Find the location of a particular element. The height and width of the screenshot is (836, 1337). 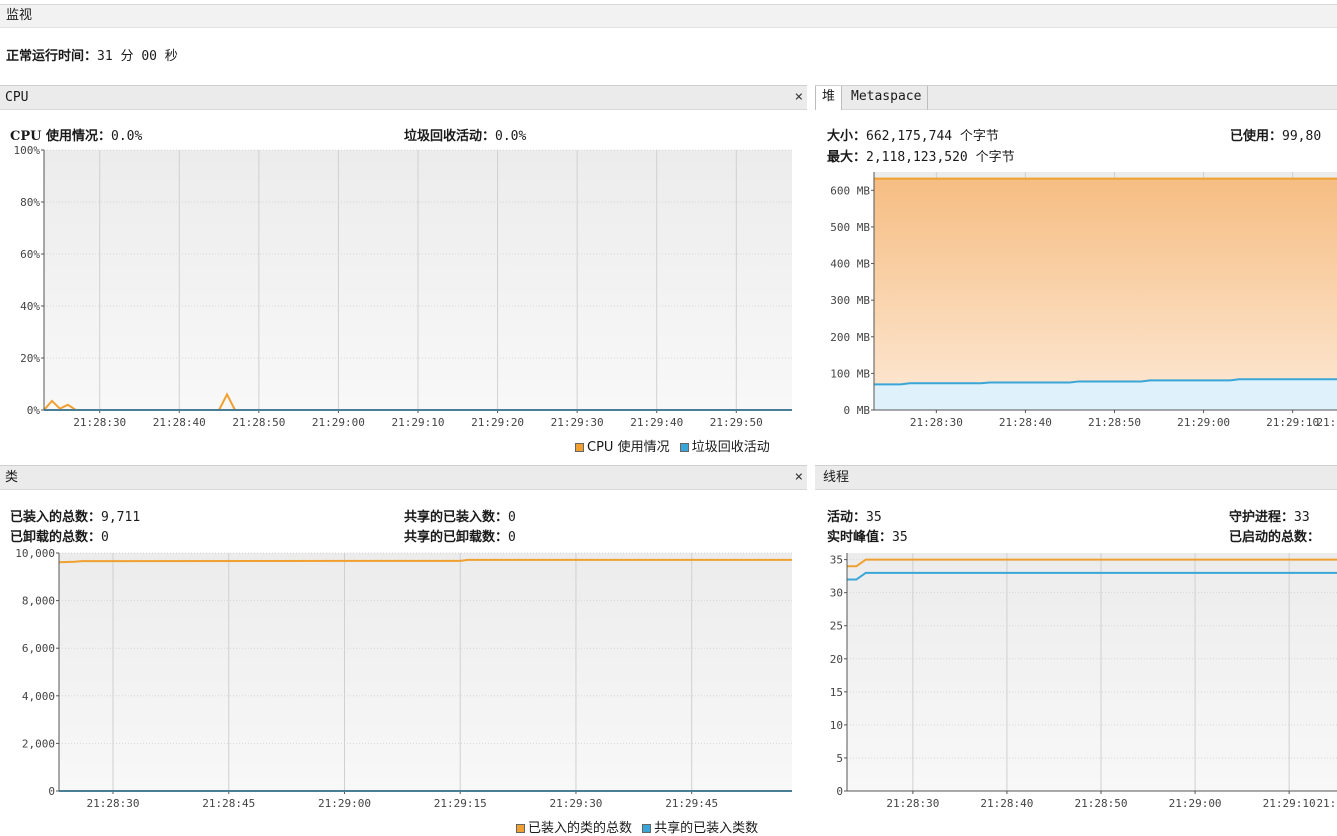

threads-live-stat: 活动：35 is located at coordinates (854, 515).